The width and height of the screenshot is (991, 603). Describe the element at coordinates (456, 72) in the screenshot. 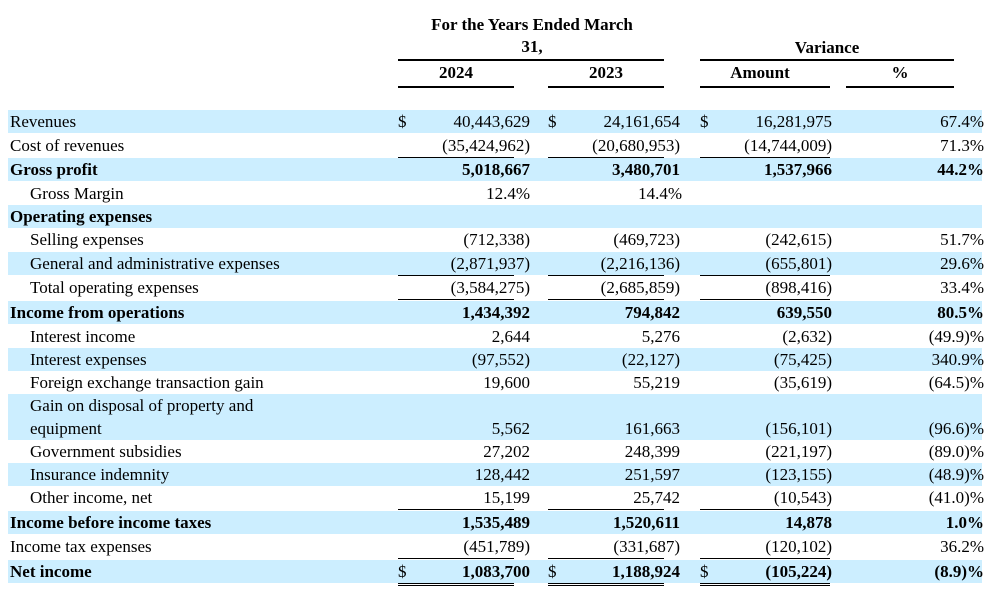

I see `col-2024-header: 2024` at that location.